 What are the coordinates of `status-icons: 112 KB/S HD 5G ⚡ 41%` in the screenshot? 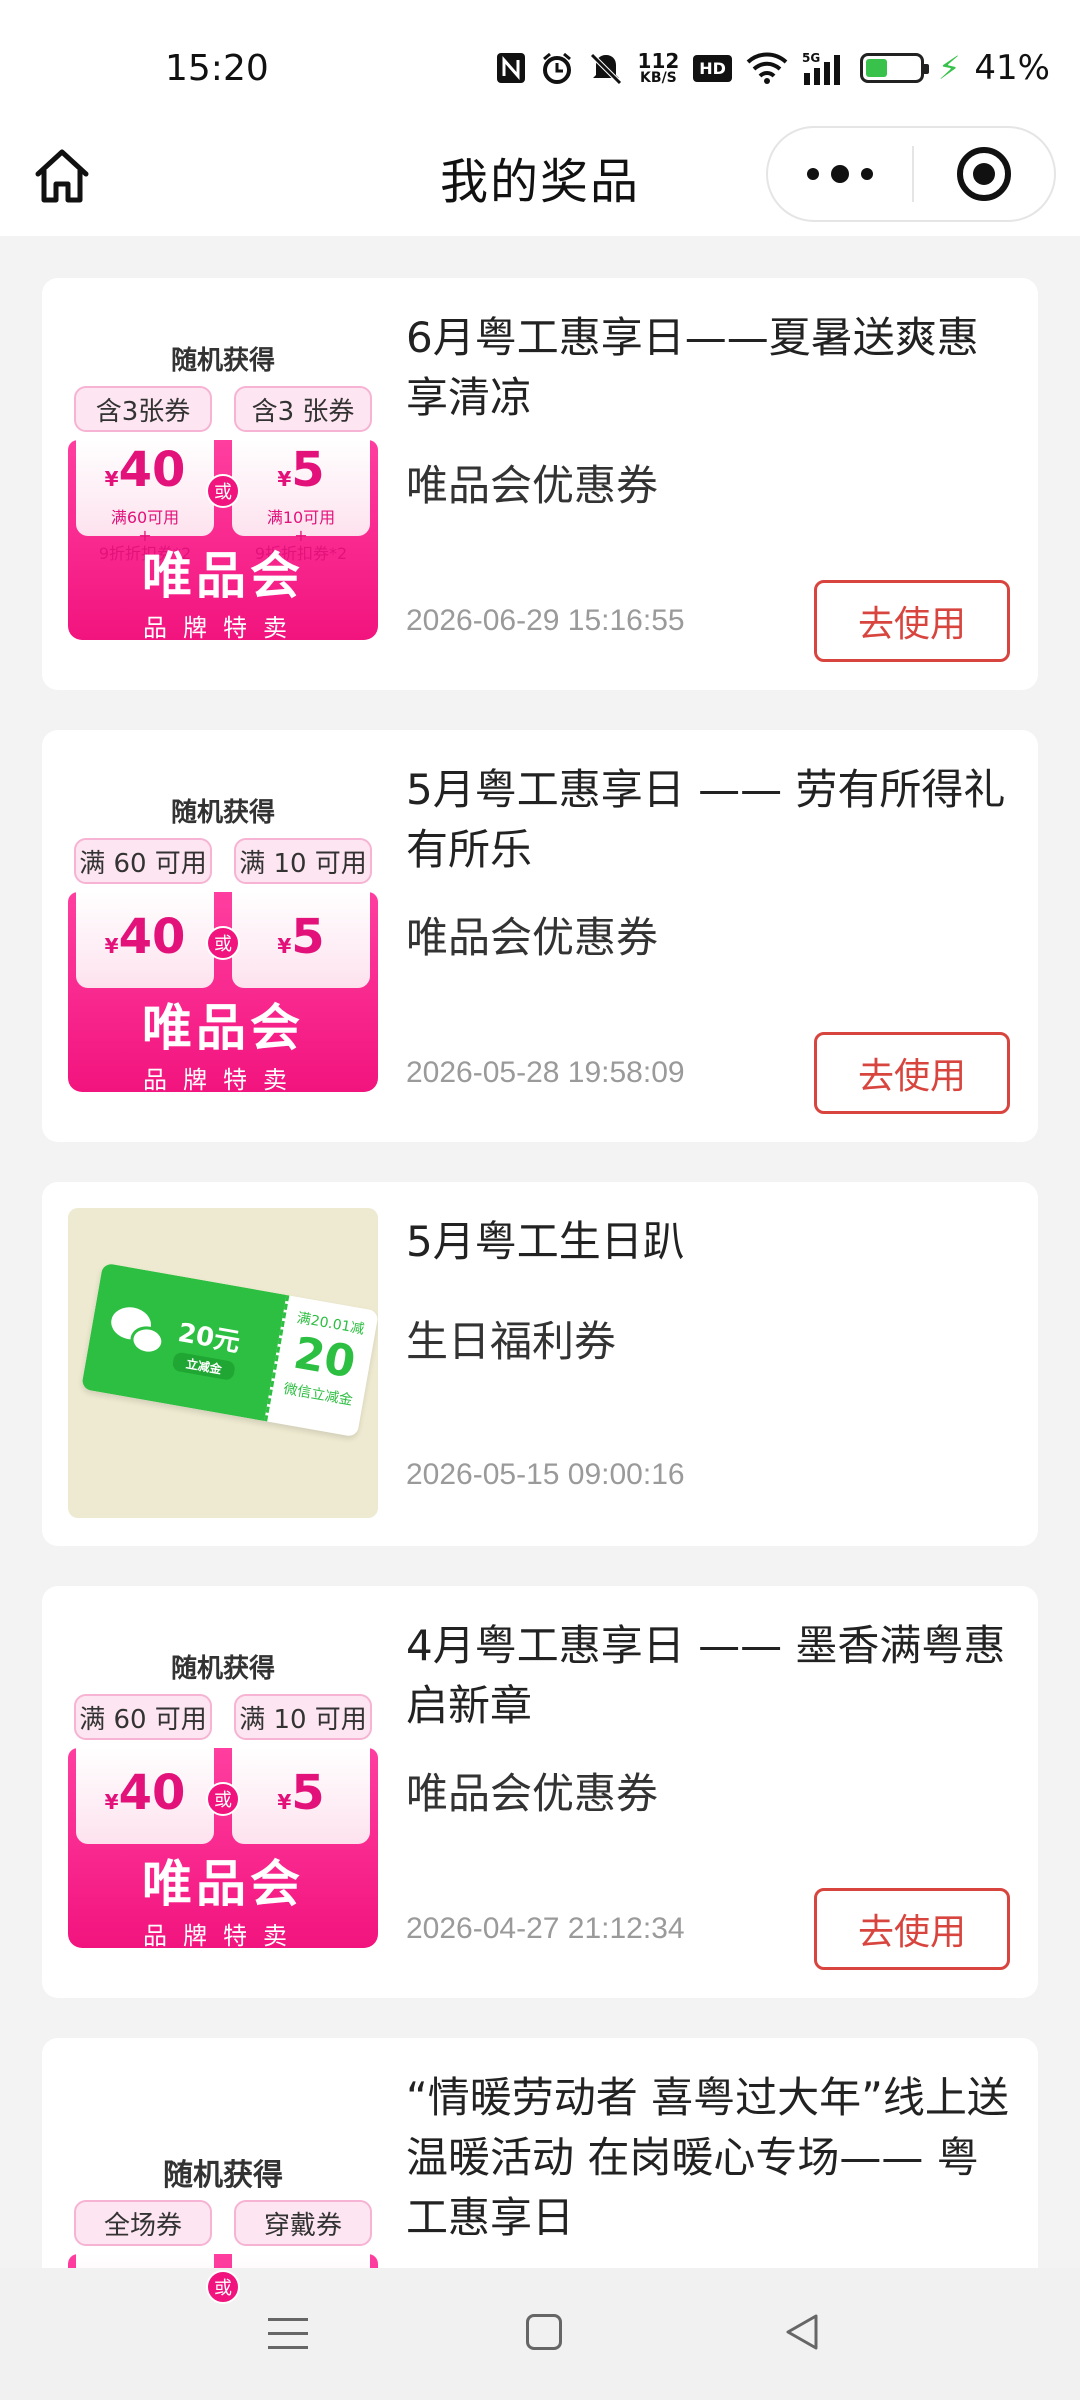 It's located at (773, 68).